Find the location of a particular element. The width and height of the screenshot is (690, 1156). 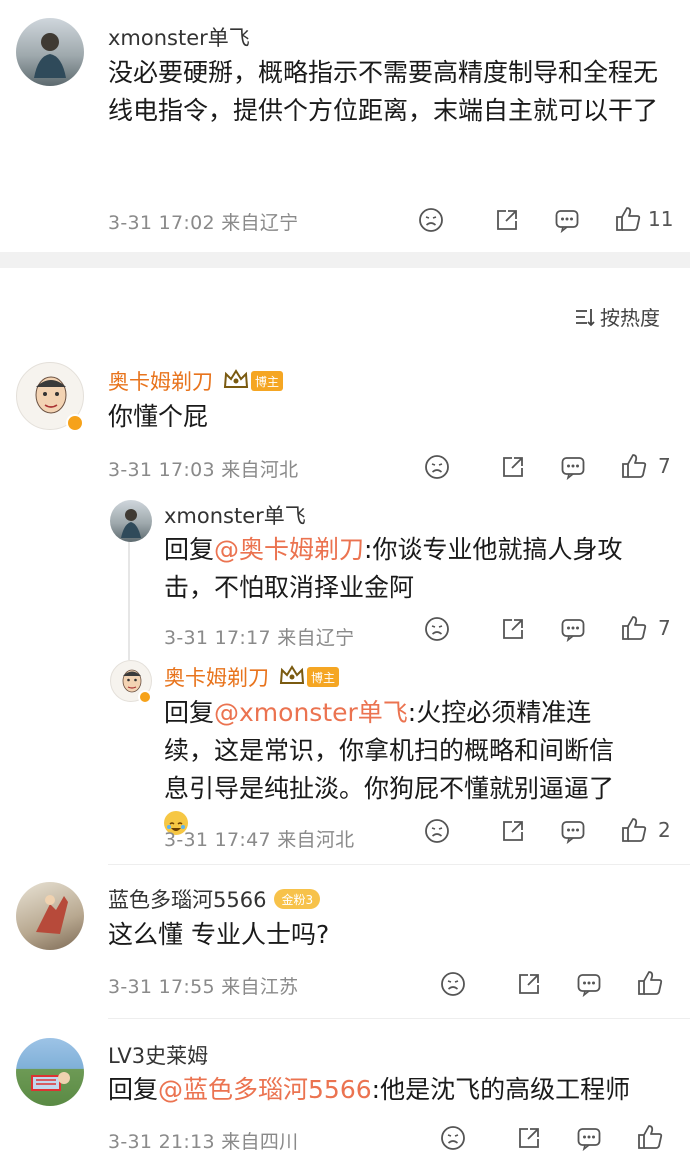

section-divider is located at coordinates (345, 260).